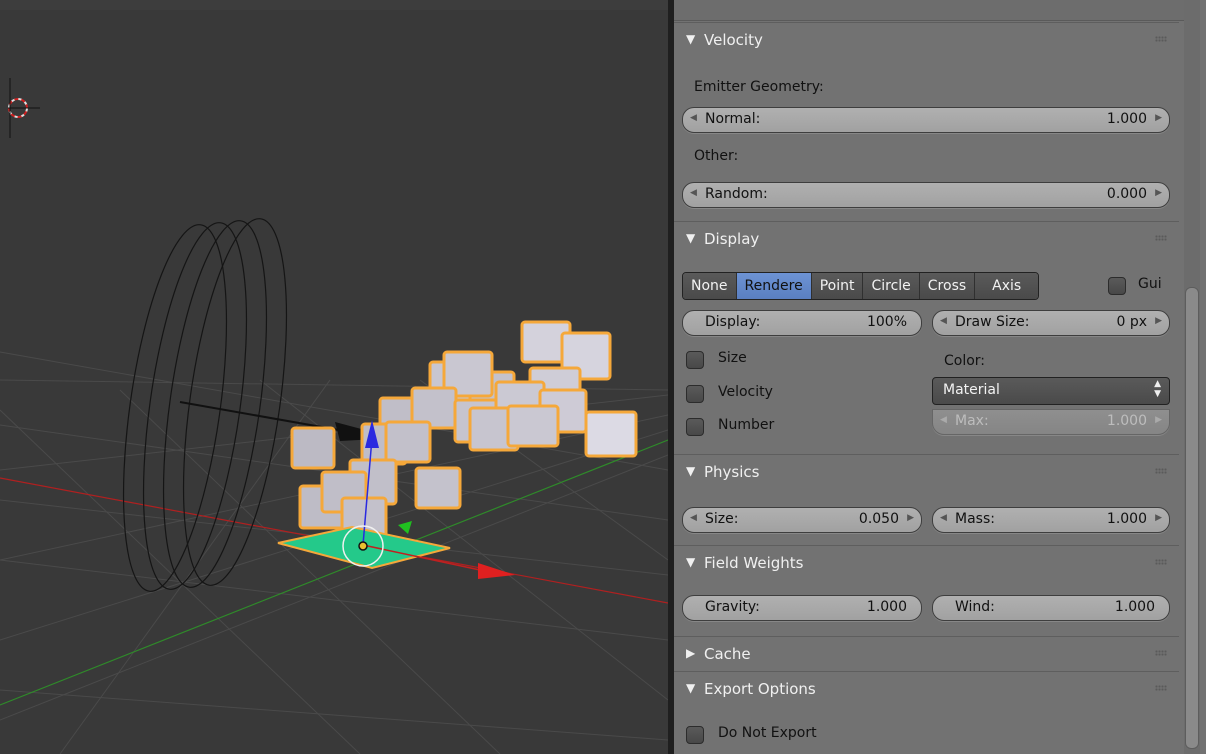 The height and width of the screenshot is (754, 1206). I want to click on section-title: Export Options, so click(760, 689).